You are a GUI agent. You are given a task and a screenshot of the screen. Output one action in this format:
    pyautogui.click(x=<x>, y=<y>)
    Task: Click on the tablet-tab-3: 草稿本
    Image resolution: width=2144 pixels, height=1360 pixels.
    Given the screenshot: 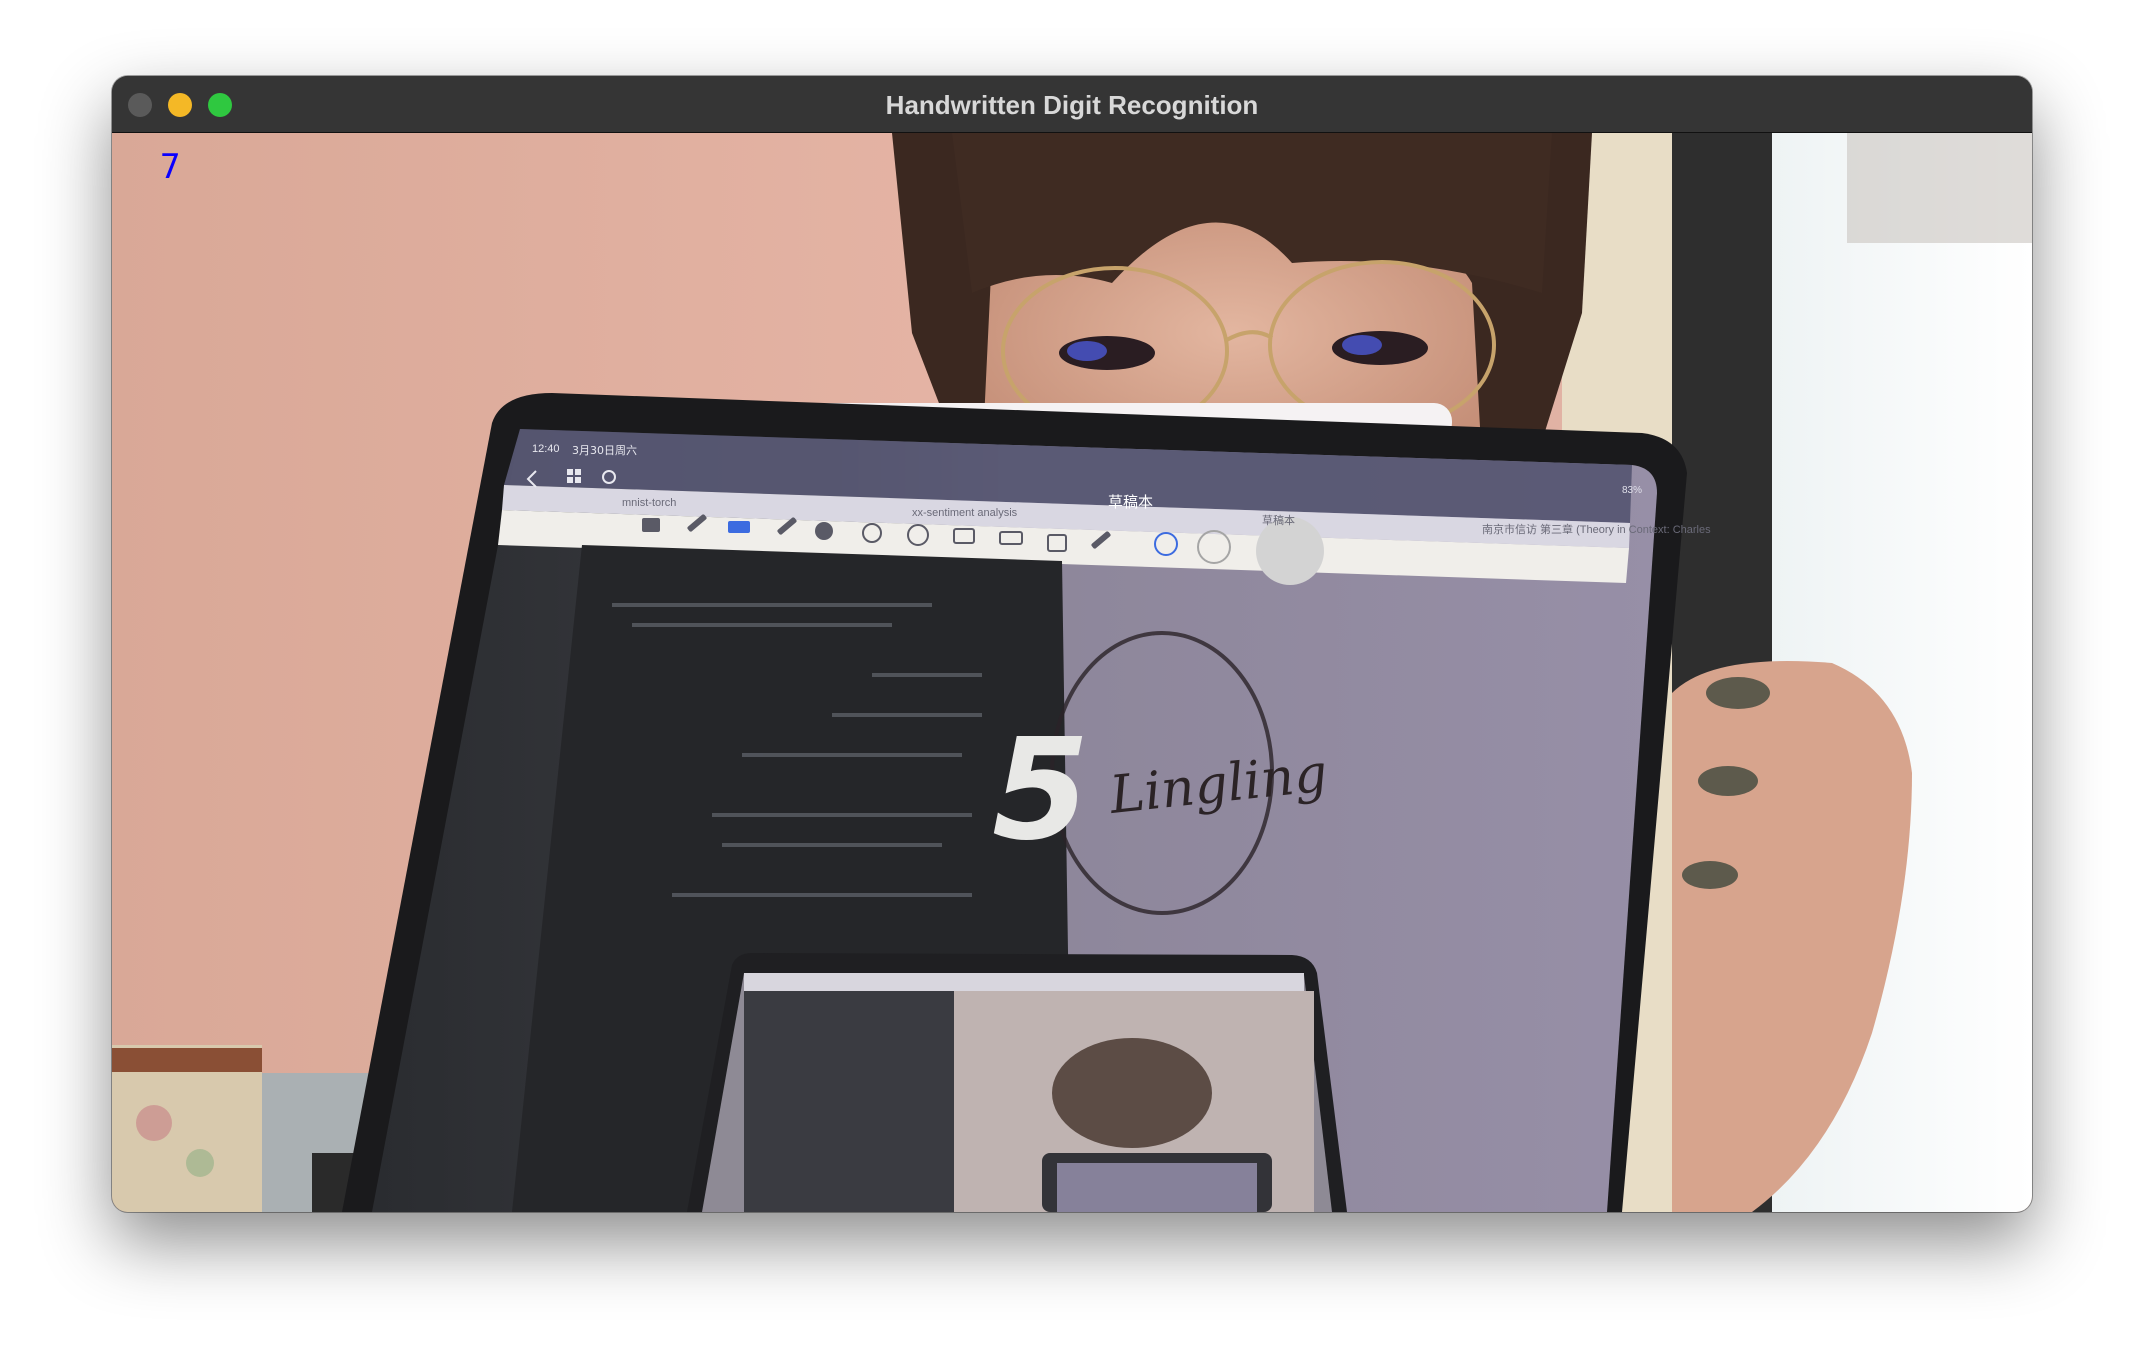 What is the action you would take?
    pyautogui.click(x=1278, y=520)
    